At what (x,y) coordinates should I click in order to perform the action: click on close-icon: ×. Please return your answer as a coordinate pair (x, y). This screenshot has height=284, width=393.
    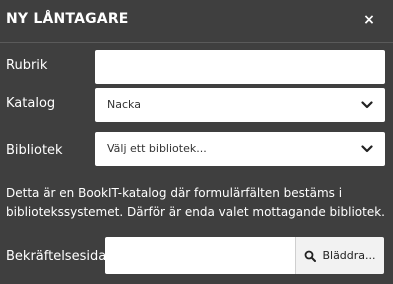
    Looking at the image, I should click on (369, 20).